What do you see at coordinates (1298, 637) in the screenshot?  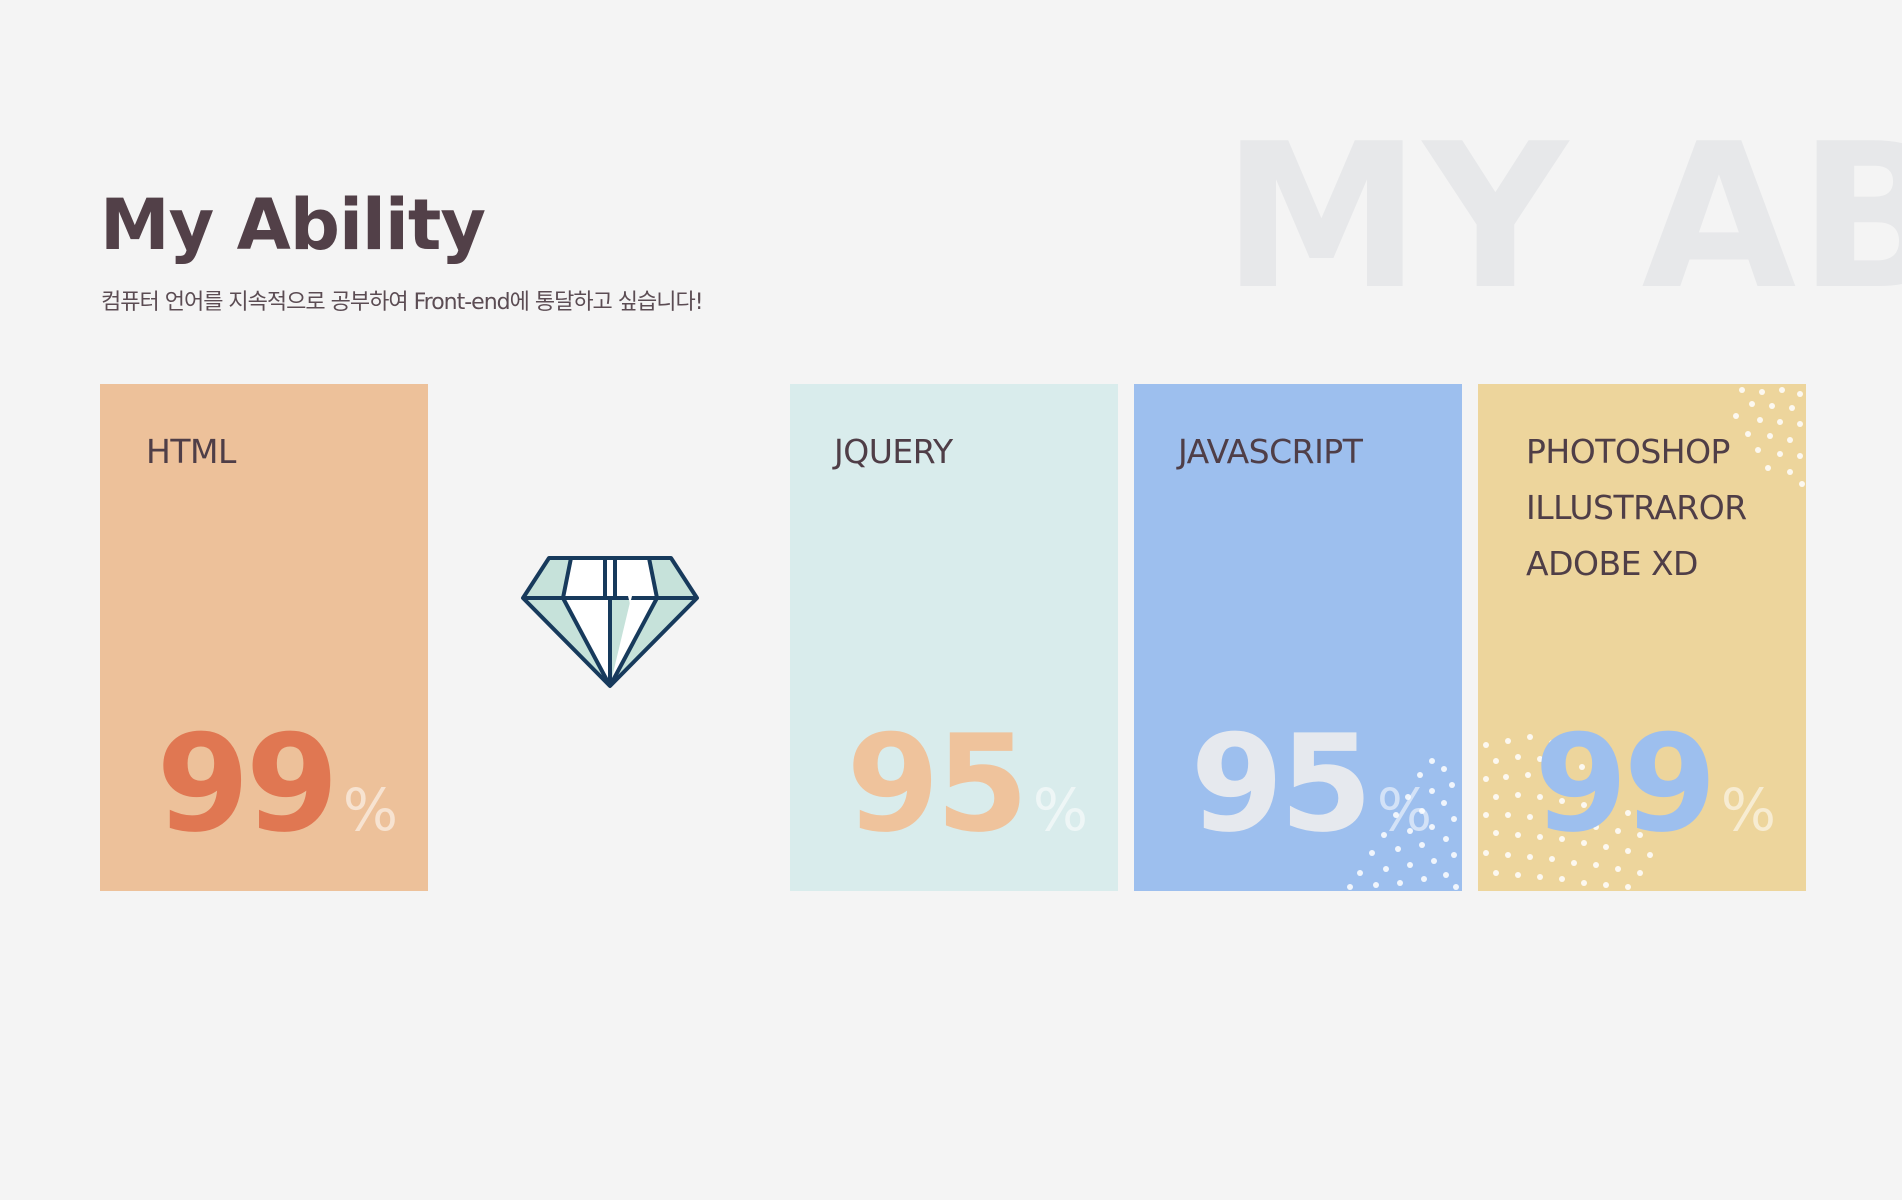 I see `skill-card-javascript: JAVASCRIPT 95%` at bounding box center [1298, 637].